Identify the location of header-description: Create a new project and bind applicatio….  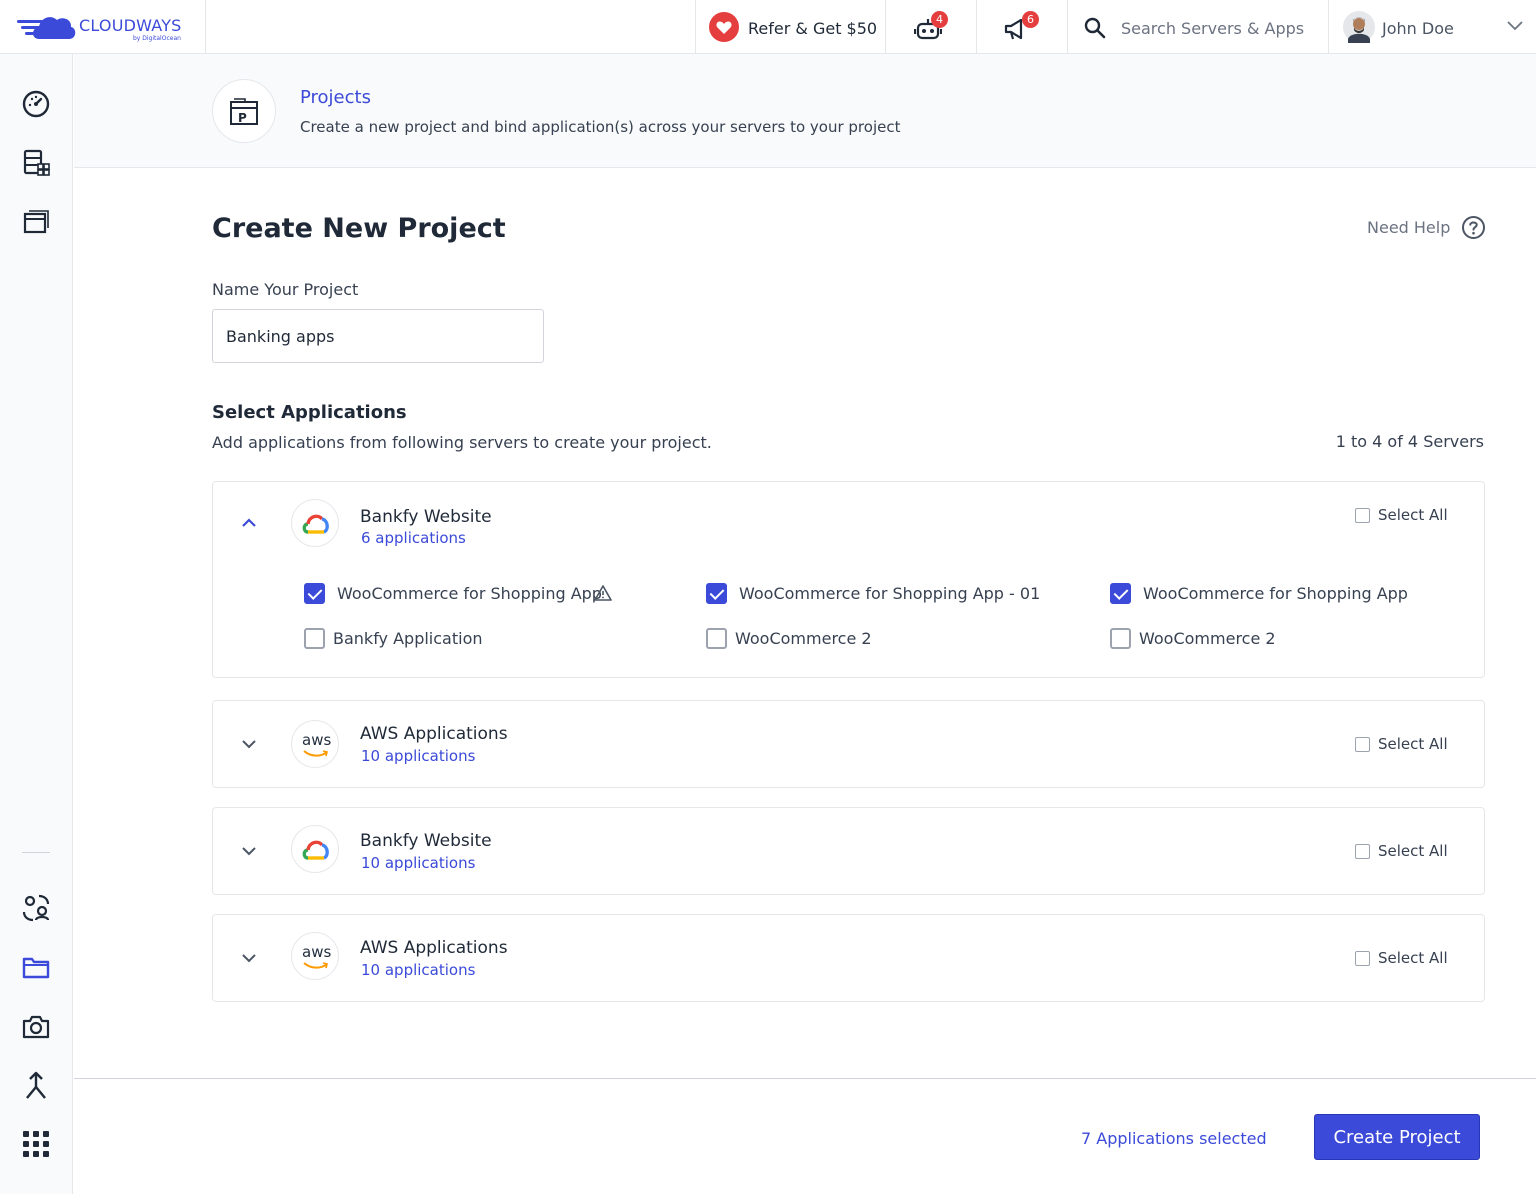
(600, 127).